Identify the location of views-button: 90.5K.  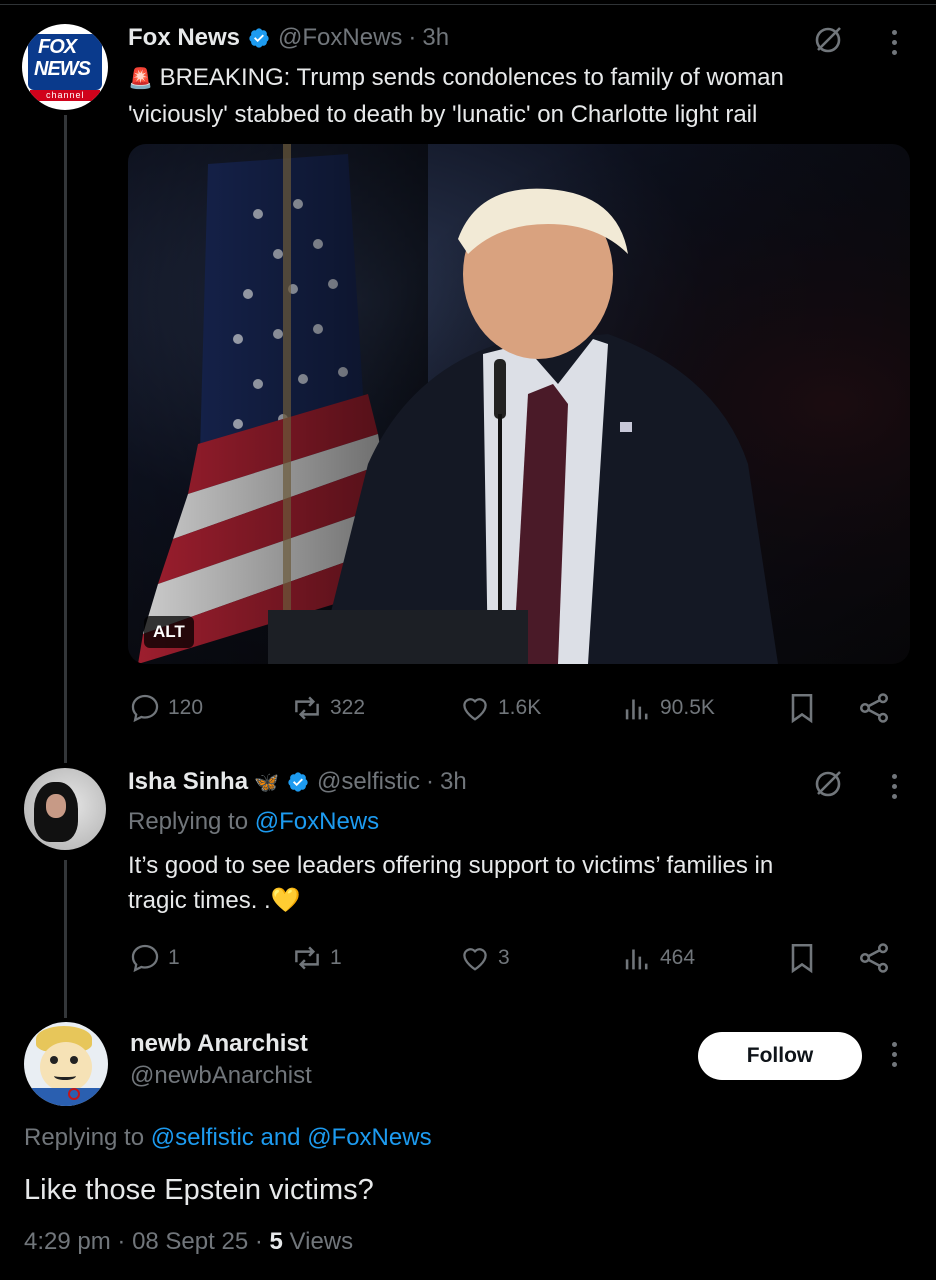
(667, 708).